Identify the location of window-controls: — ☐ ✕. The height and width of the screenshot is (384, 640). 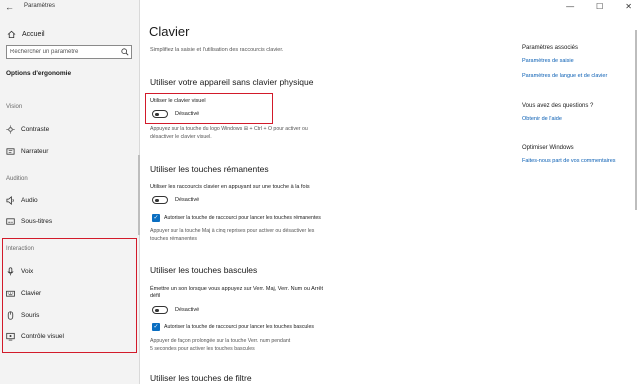
(599, 6).